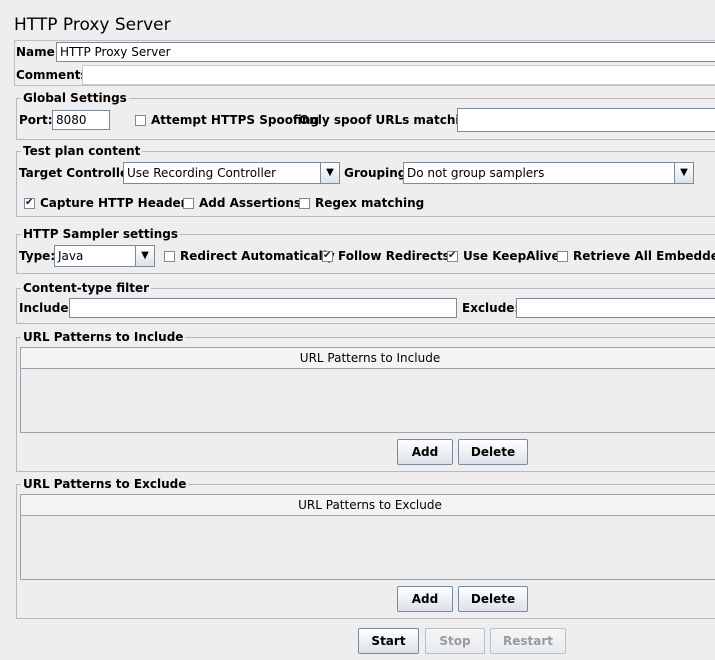  Describe the element at coordinates (46, 308) in the screenshot. I see `include-label: Include:` at that location.